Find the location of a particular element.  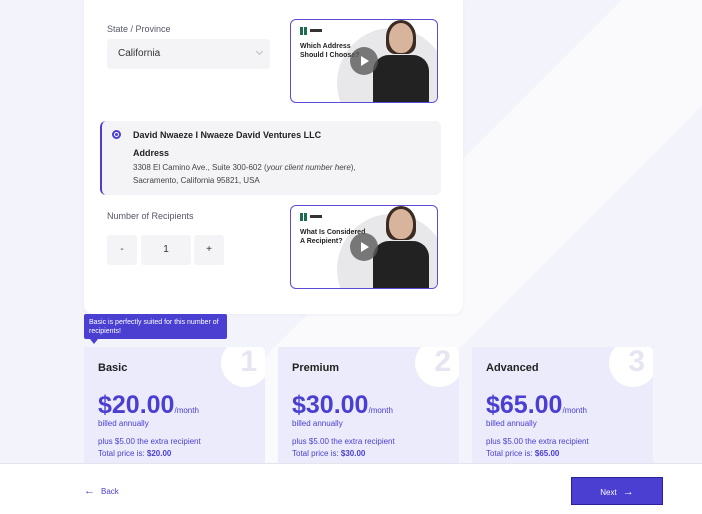

plan-price-value: $65.00 is located at coordinates (524, 405).